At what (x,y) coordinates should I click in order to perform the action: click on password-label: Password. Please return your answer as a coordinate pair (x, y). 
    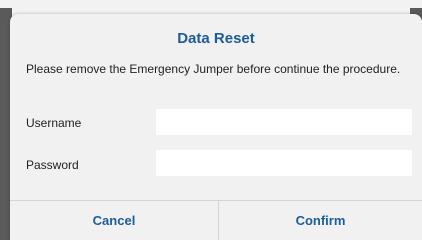
    Looking at the image, I should click on (52, 165).